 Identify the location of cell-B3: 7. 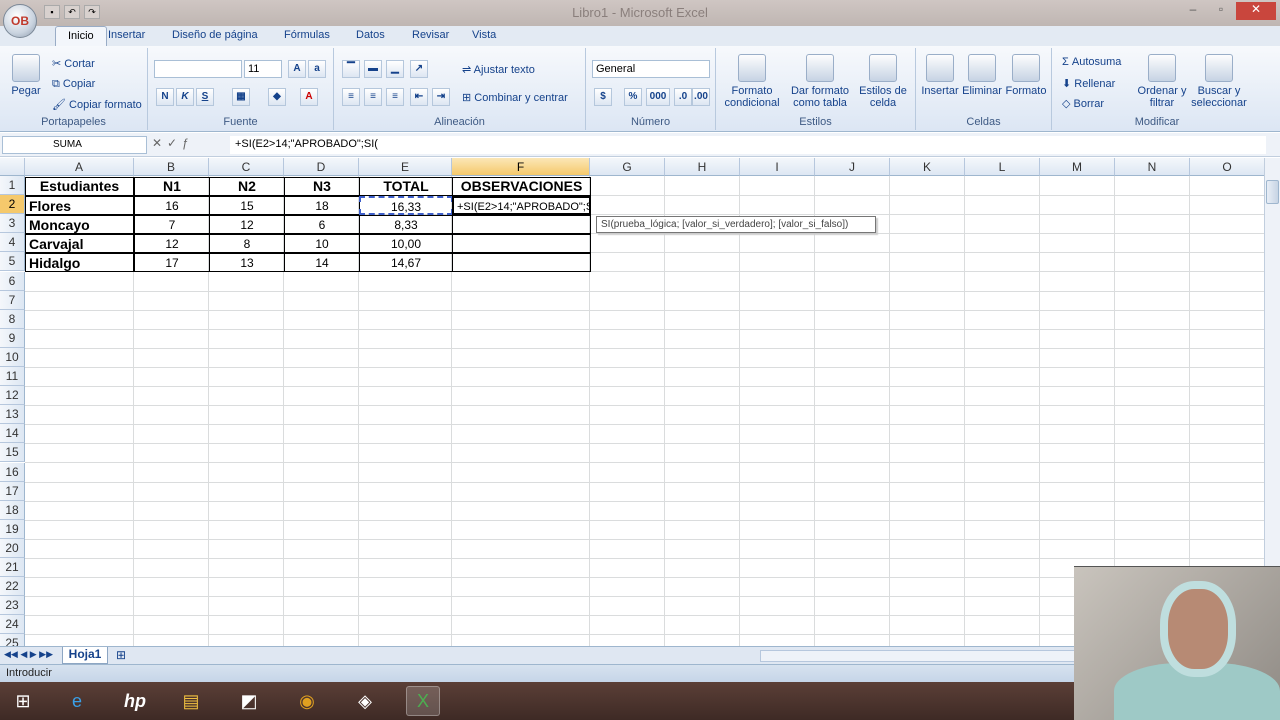
(172, 225).